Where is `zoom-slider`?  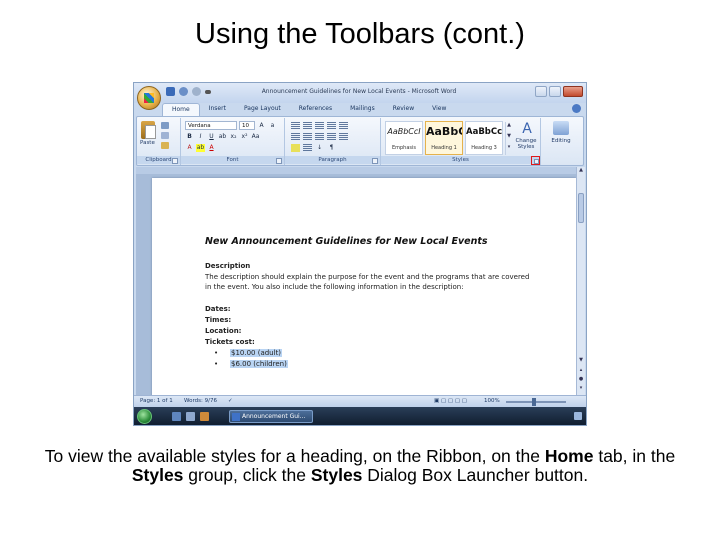
zoom-slider is located at coordinates (536, 402).